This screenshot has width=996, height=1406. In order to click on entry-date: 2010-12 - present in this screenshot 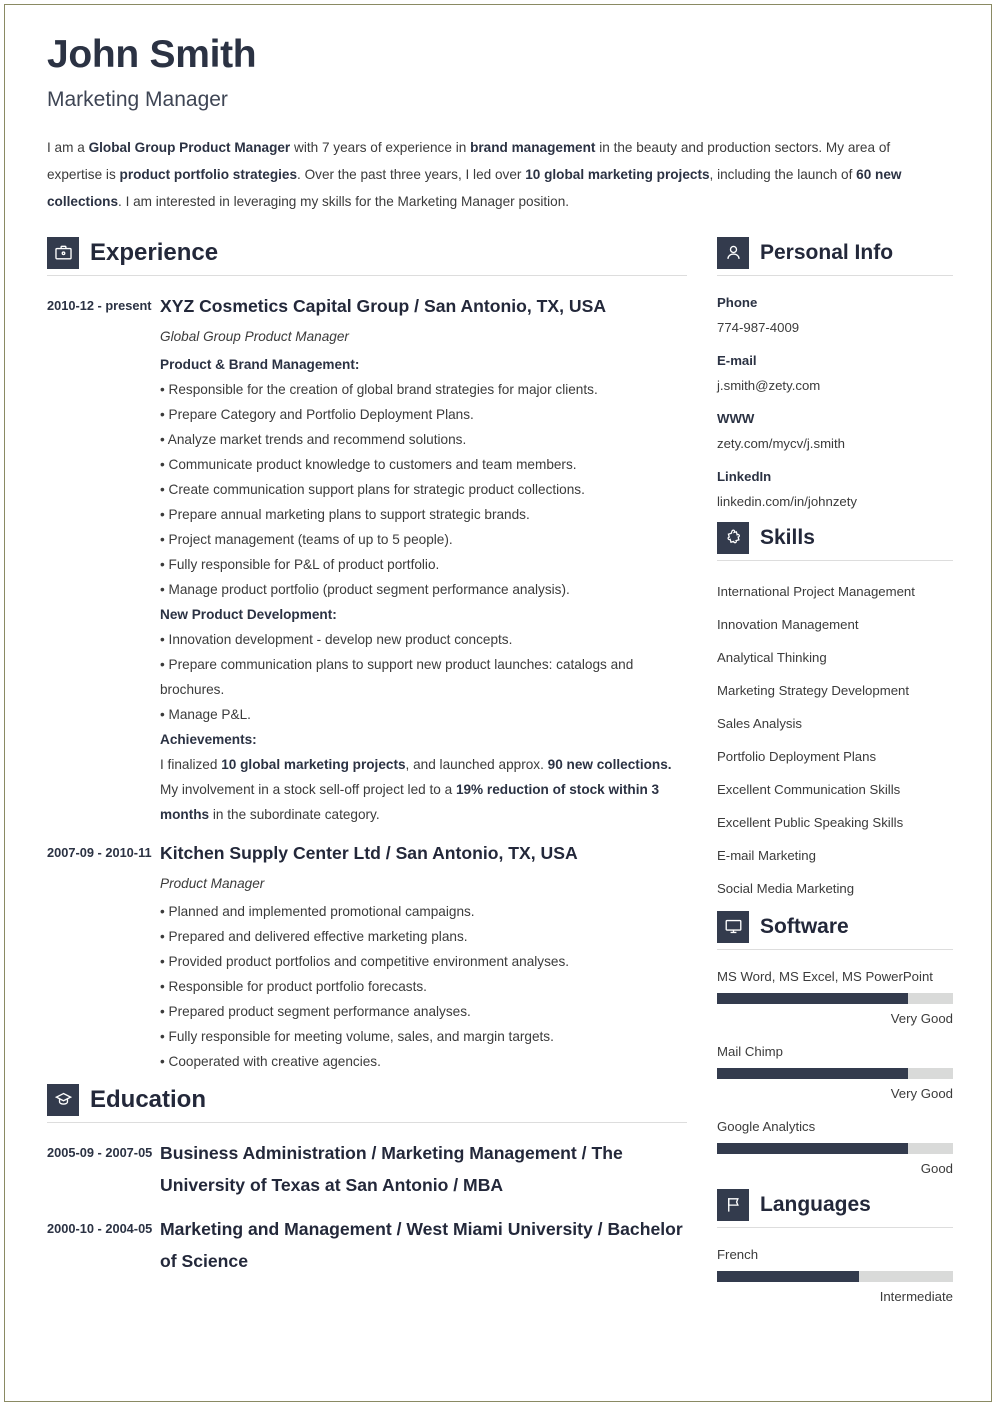, I will do `click(99, 305)`.